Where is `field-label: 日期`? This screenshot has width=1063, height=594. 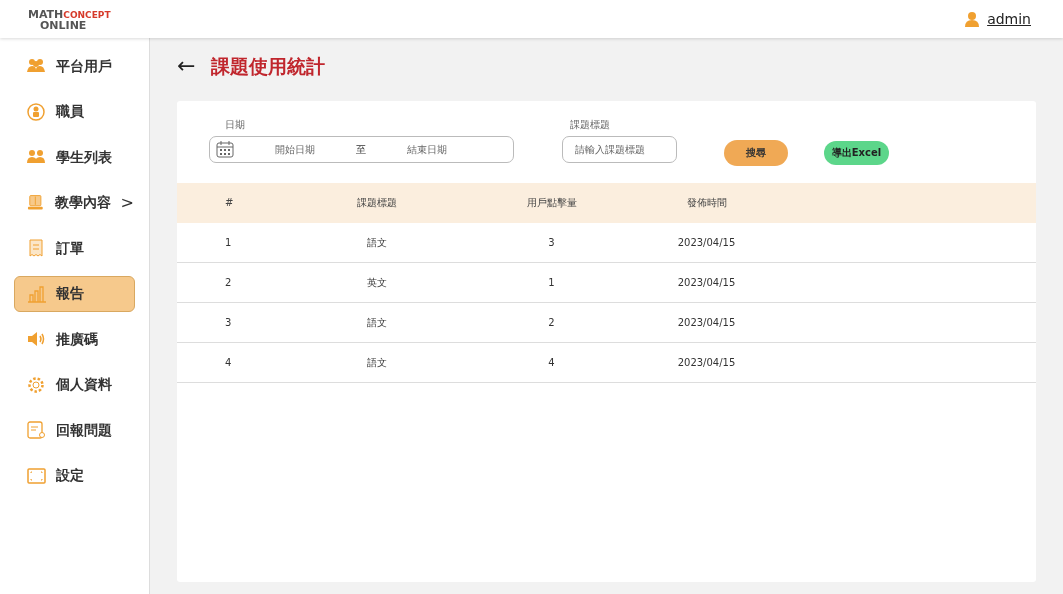 field-label: 日期 is located at coordinates (235, 124).